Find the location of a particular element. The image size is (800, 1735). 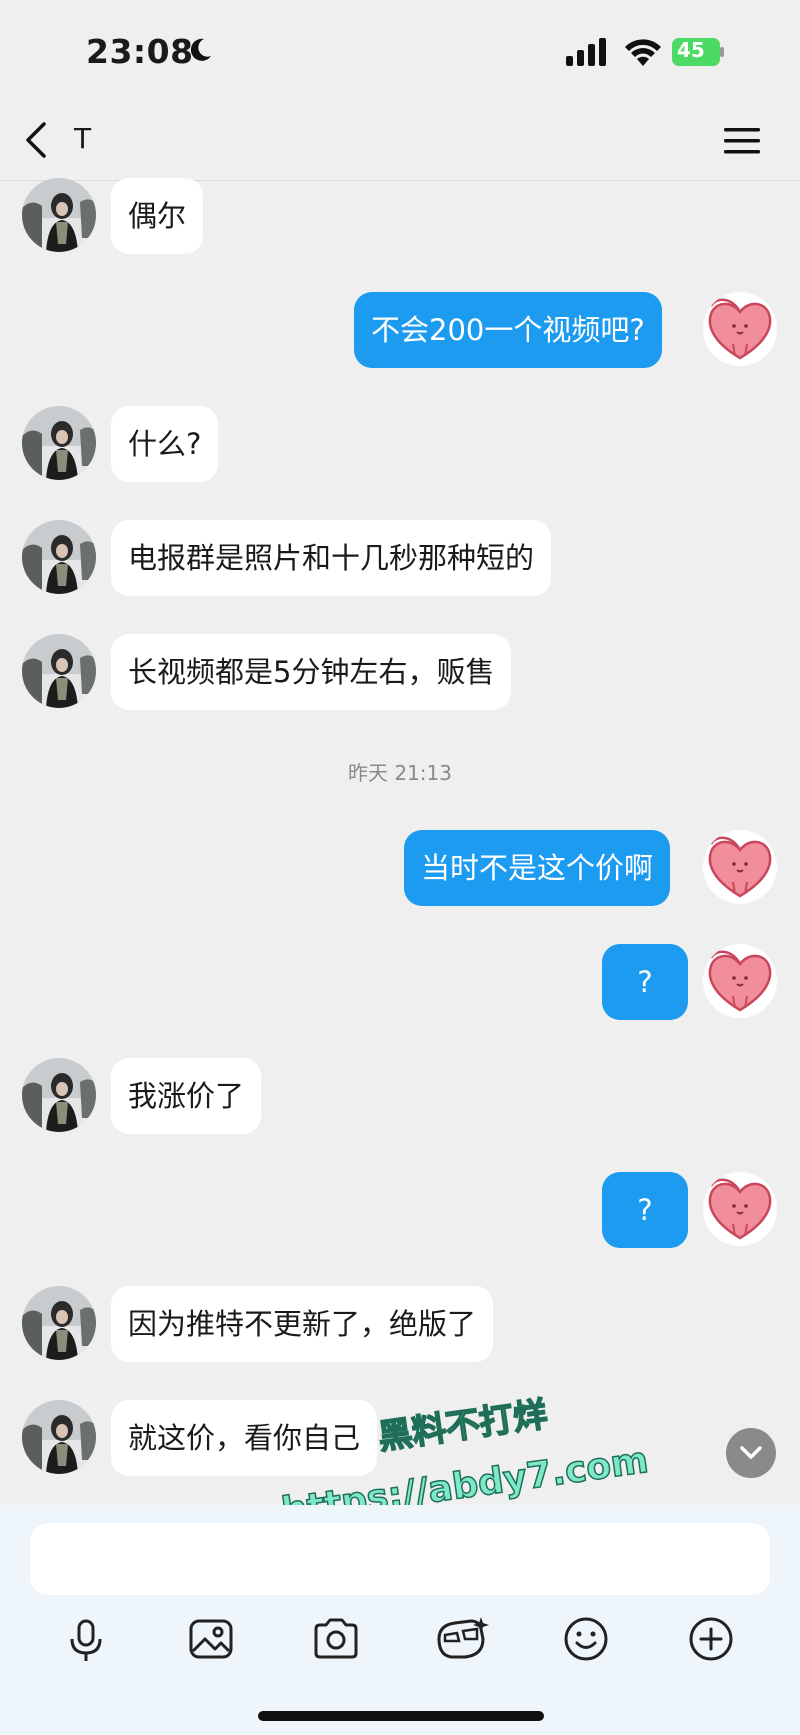

message-bubble-incoming: 我涨价了 is located at coordinates (186, 1096).